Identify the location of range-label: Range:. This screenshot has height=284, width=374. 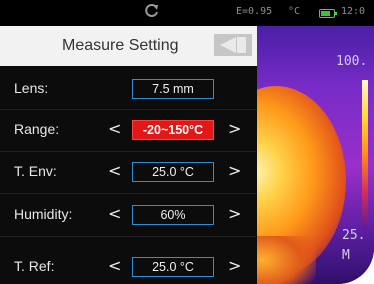
(37, 129).